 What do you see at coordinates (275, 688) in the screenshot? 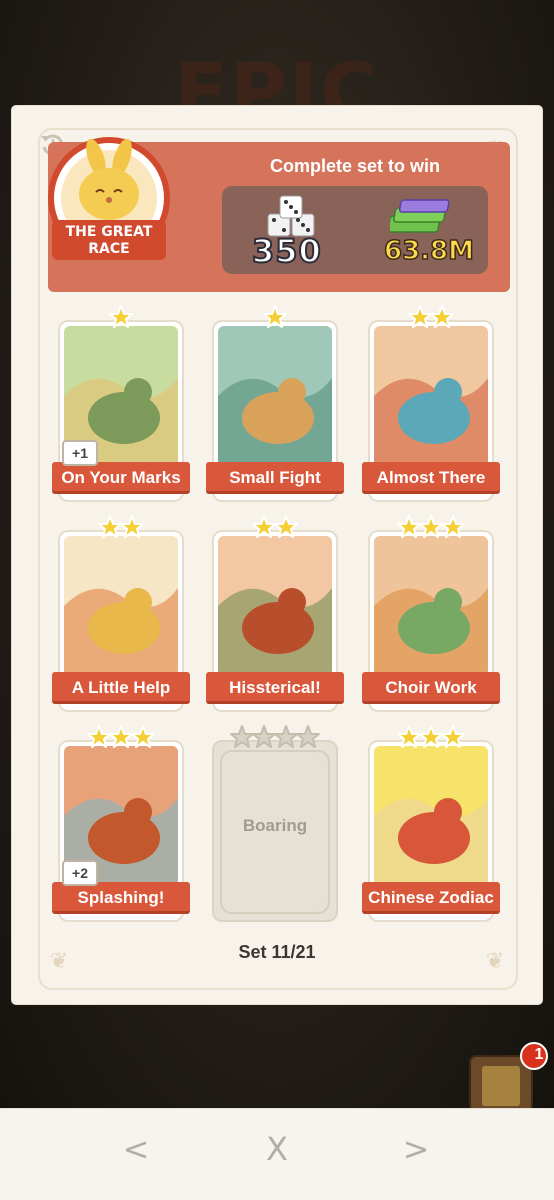
I see `card-label: Hissterical!` at bounding box center [275, 688].